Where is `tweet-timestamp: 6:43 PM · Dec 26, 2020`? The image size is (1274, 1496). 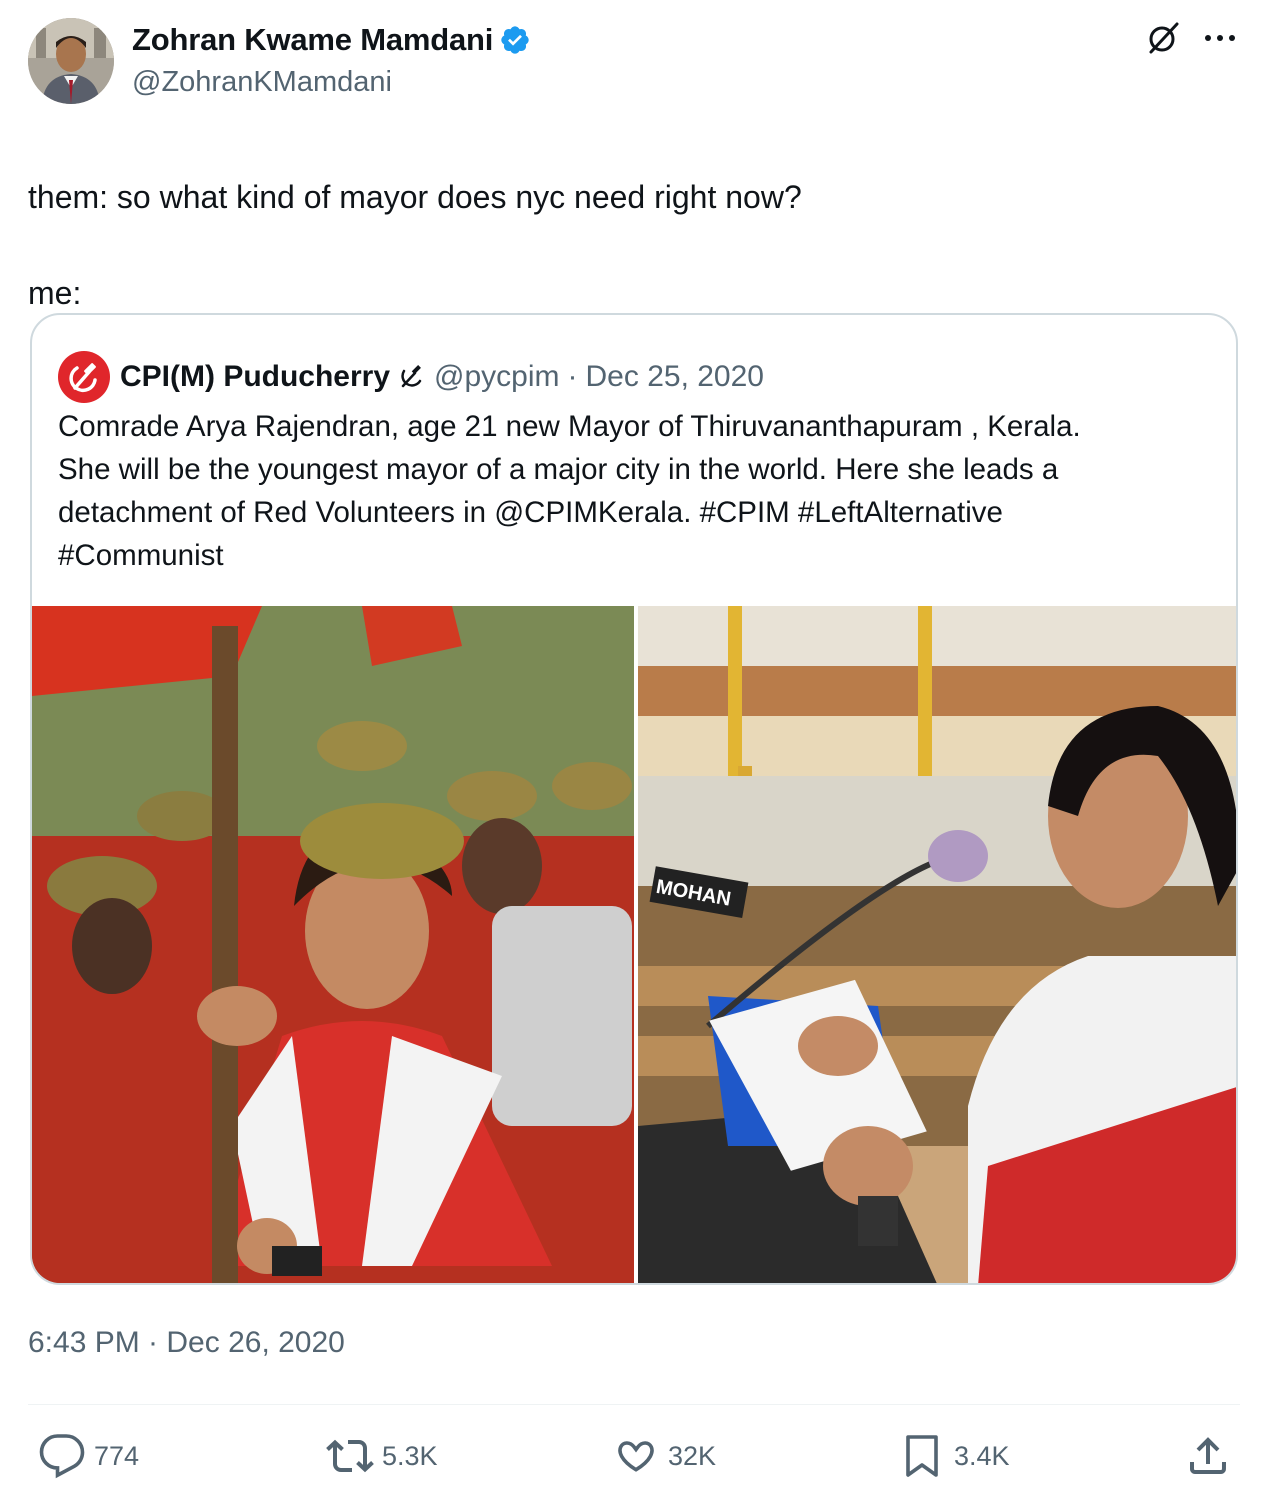 tweet-timestamp: 6:43 PM · Dec 26, 2020 is located at coordinates (186, 1343).